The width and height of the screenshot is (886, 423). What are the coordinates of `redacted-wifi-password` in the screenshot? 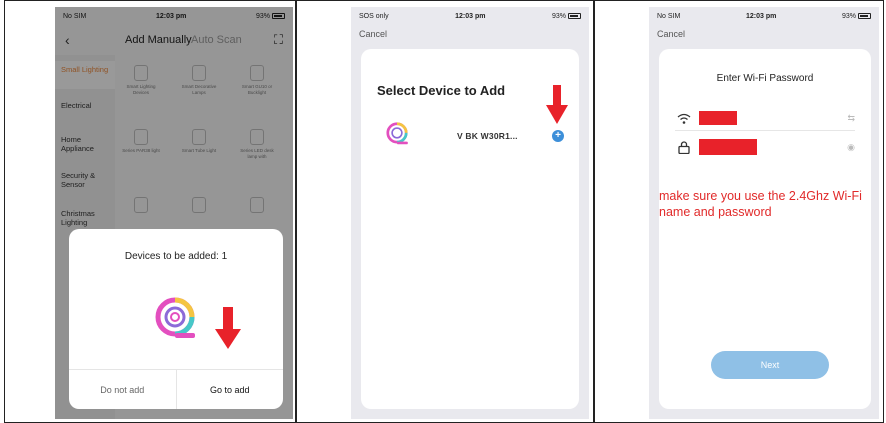 It's located at (728, 147).